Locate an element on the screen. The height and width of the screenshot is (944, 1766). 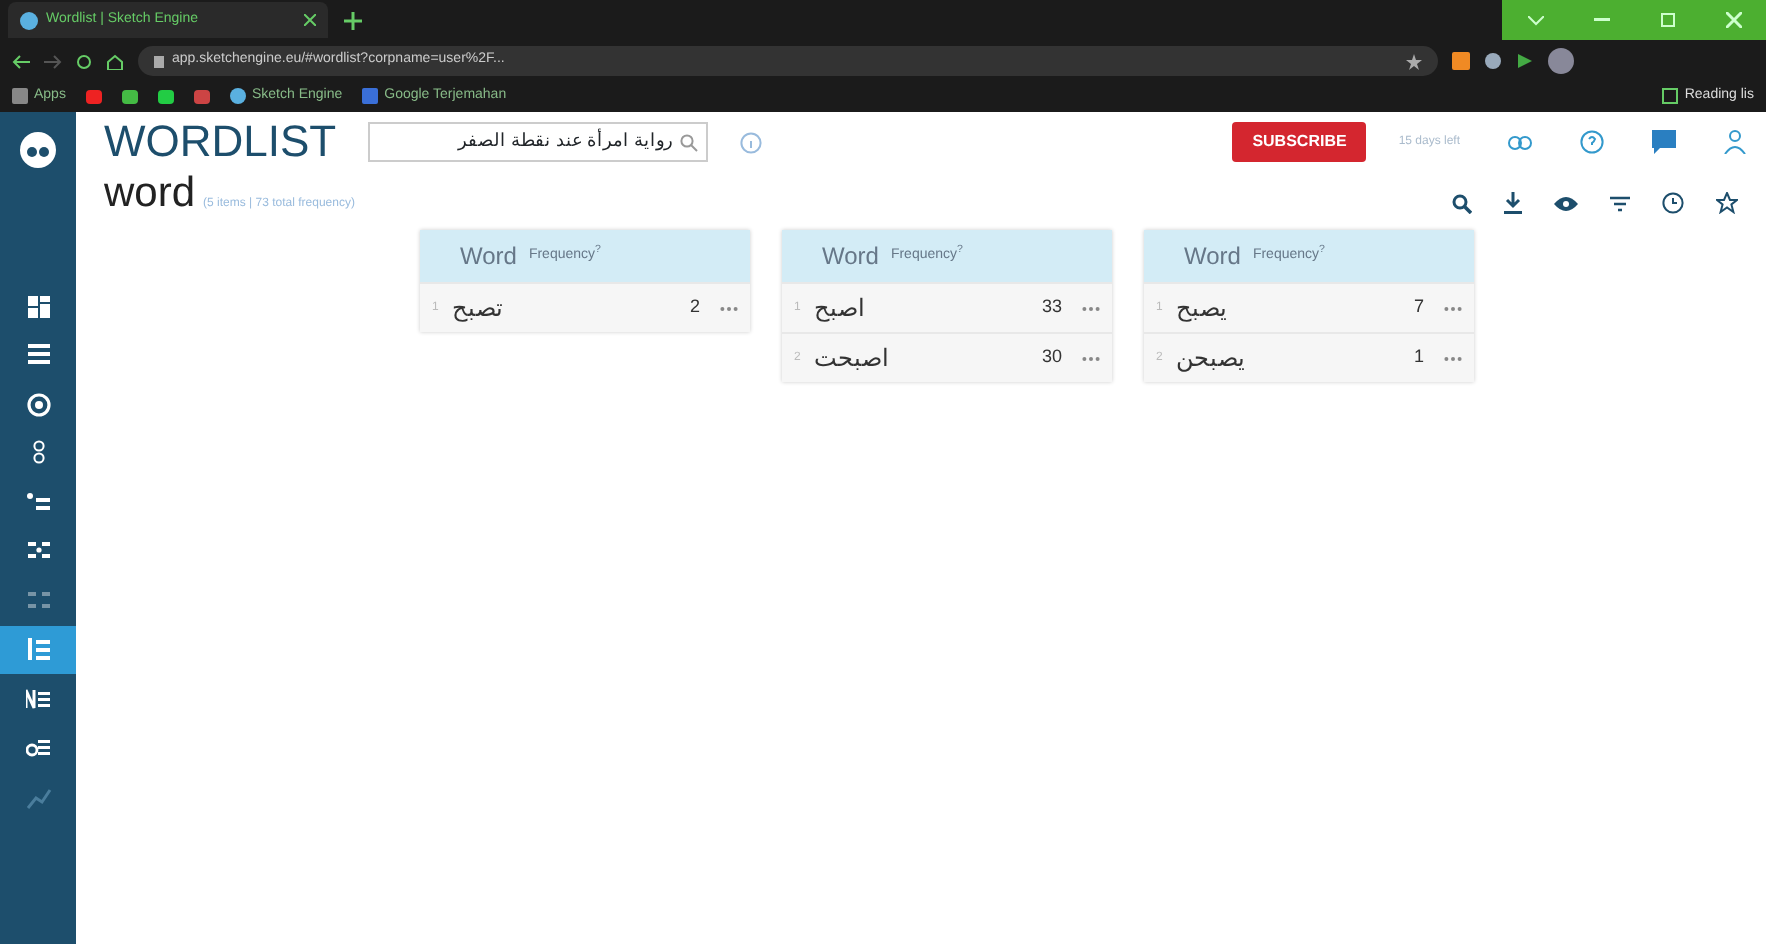
frequency-cell-text: 33 is located at coordinates (1051, 307).